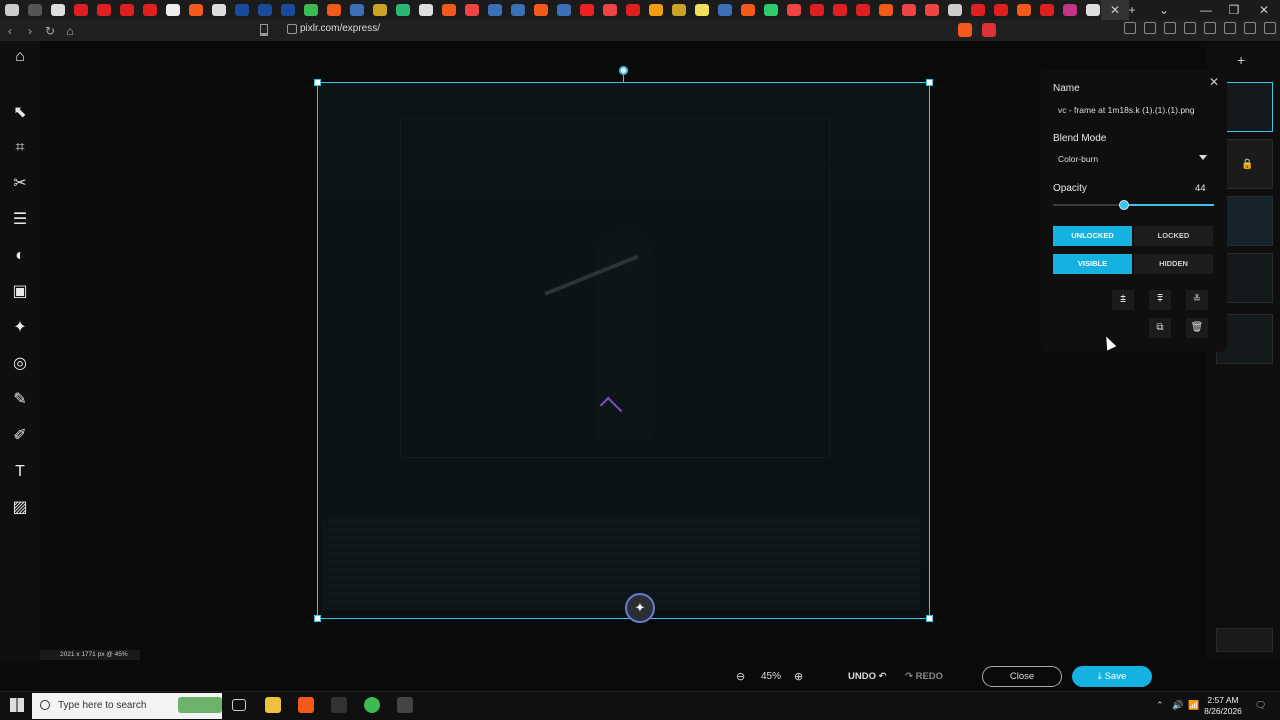  I want to click on rotate-handle, so click(623, 70).